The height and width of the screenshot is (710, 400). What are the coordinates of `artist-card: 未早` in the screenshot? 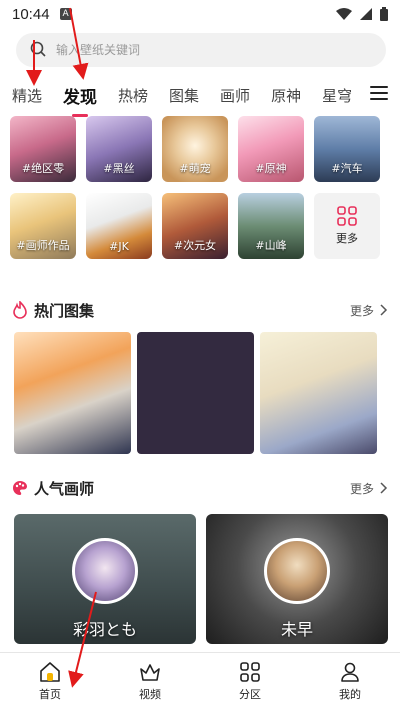 It's located at (297, 579).